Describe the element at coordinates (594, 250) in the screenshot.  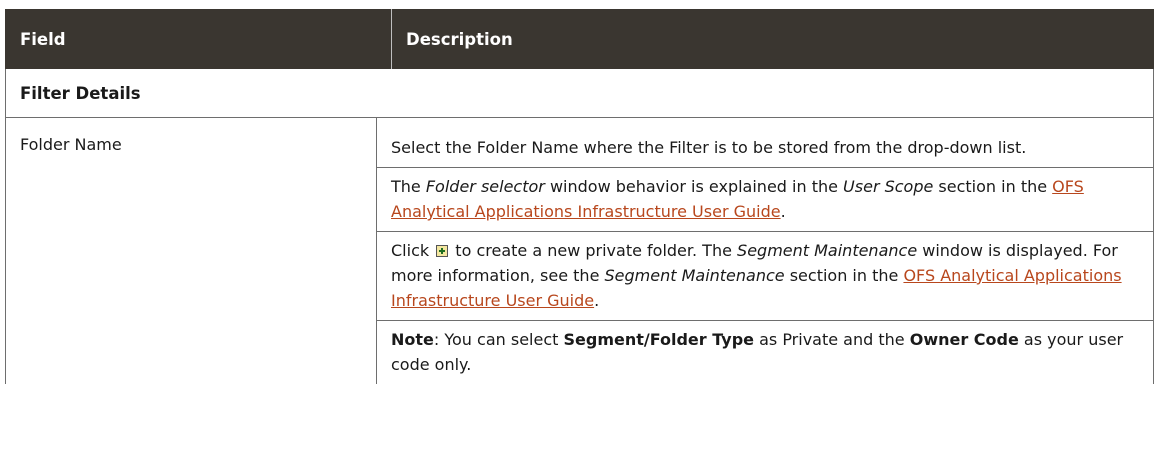
I see `text: to create a new private folder. The` at that location.